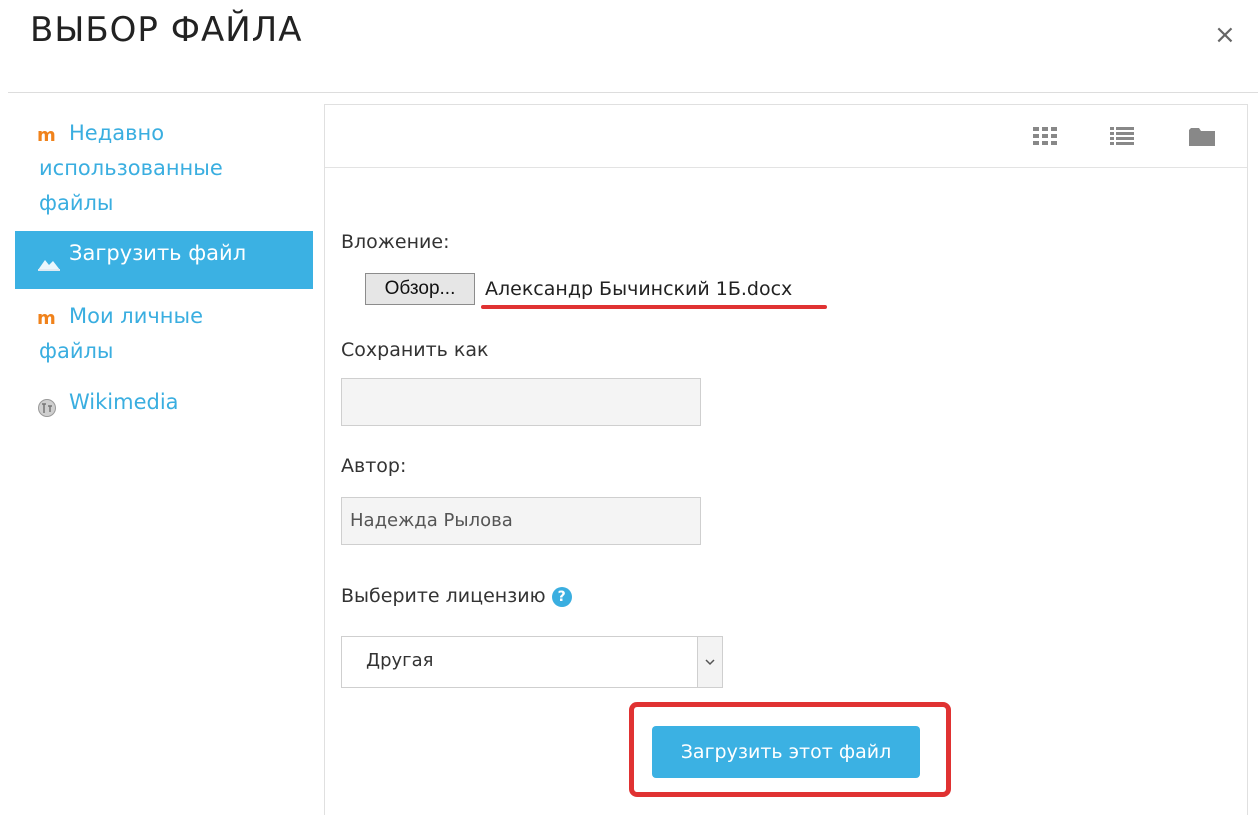  Describe the element at coordinates (521, 521) in the screenshot. I see `author-field: Надежда Рылова` at that location.